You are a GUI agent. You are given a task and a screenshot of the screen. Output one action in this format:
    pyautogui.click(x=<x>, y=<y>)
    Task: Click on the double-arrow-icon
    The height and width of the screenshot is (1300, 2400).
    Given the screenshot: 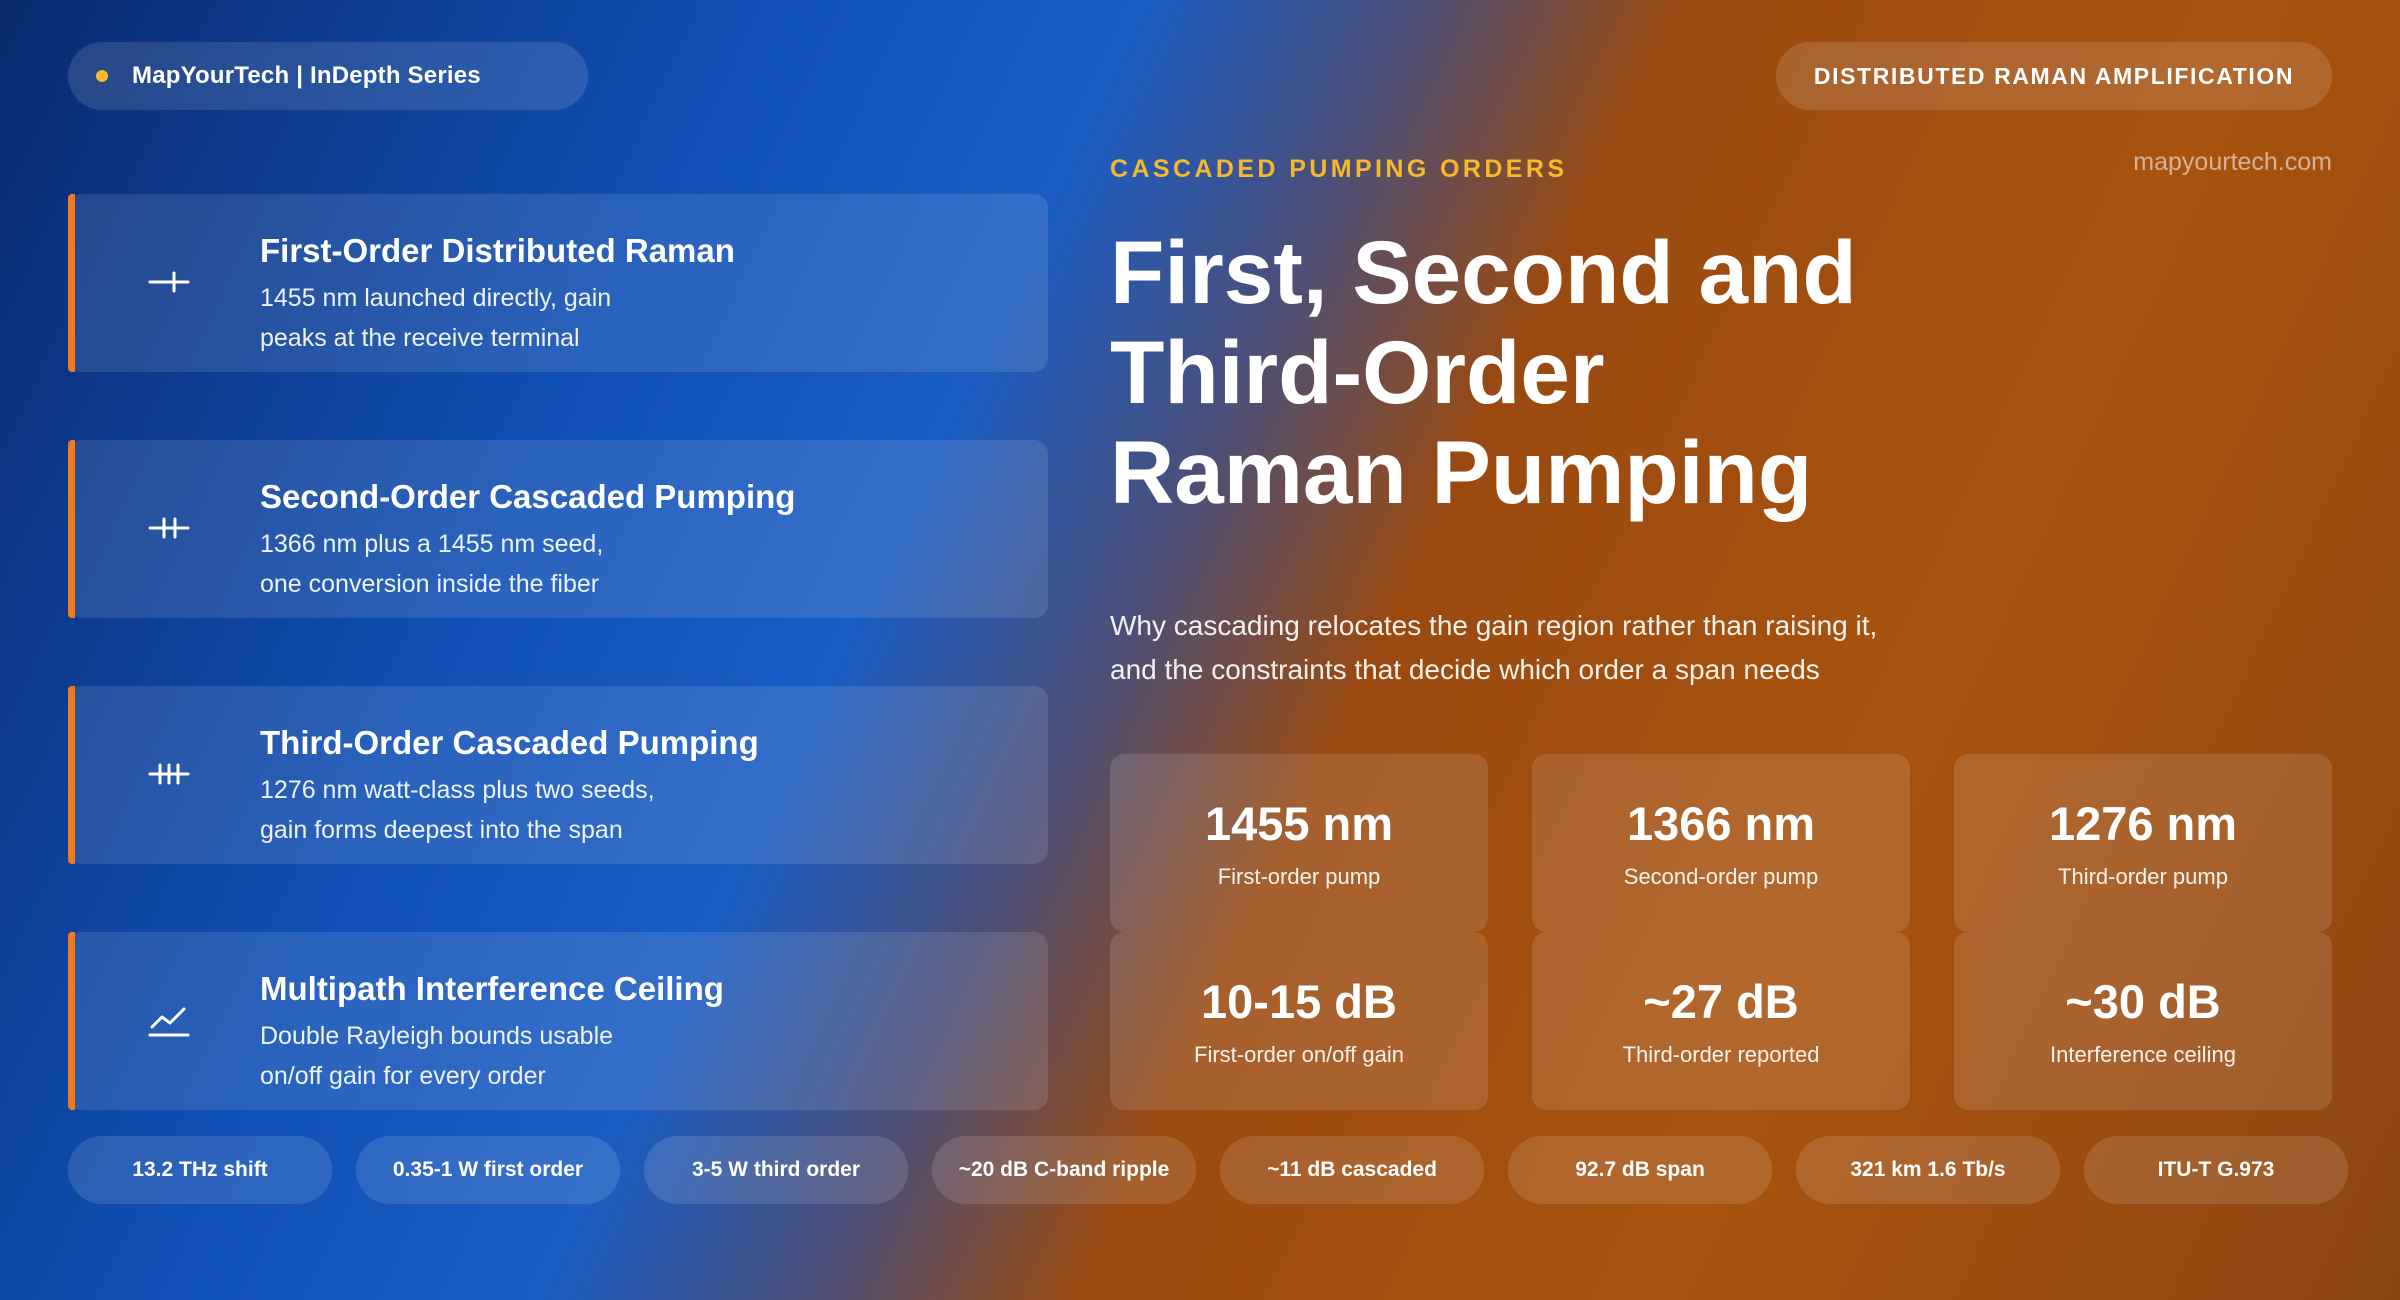 What is the action you would take?
    pyautogui.click(x=169, y=528)
    